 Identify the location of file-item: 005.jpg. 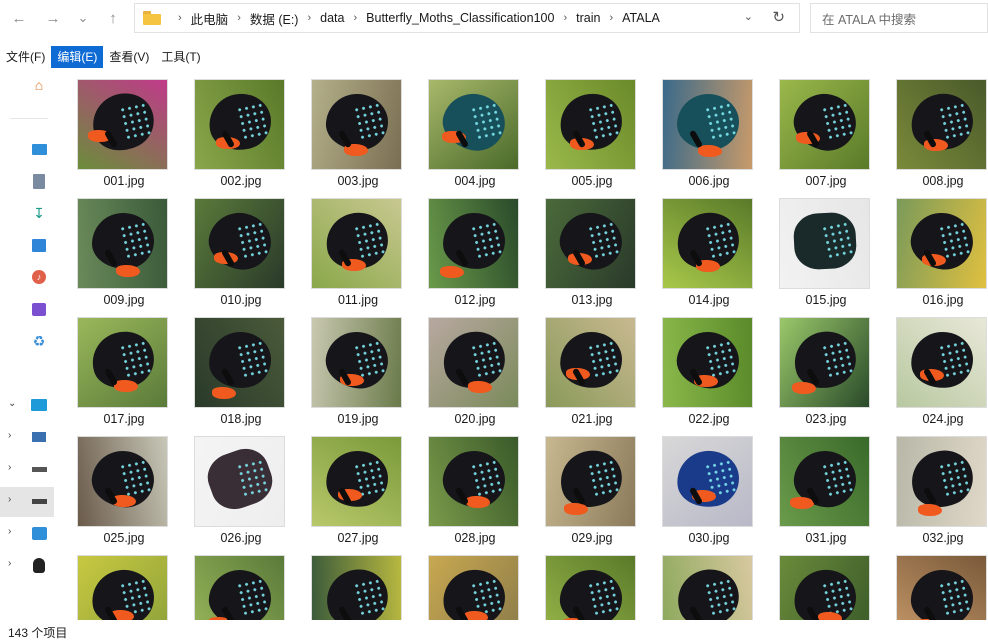
(592, 131).